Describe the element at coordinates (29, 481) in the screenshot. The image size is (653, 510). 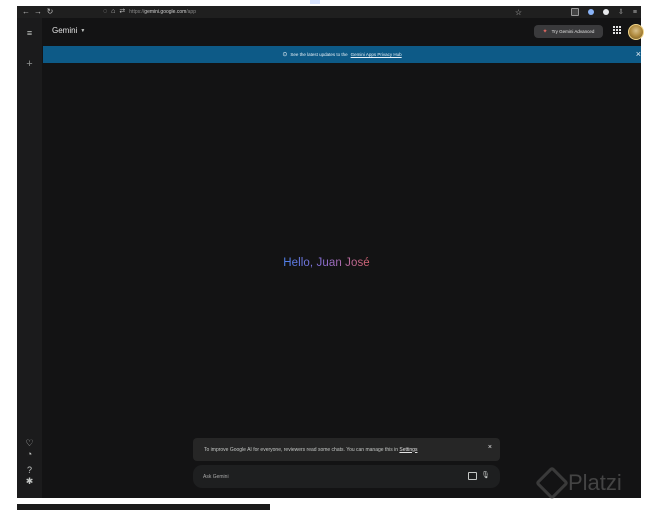
I see `settings-gear-icon: ✱` at that location.